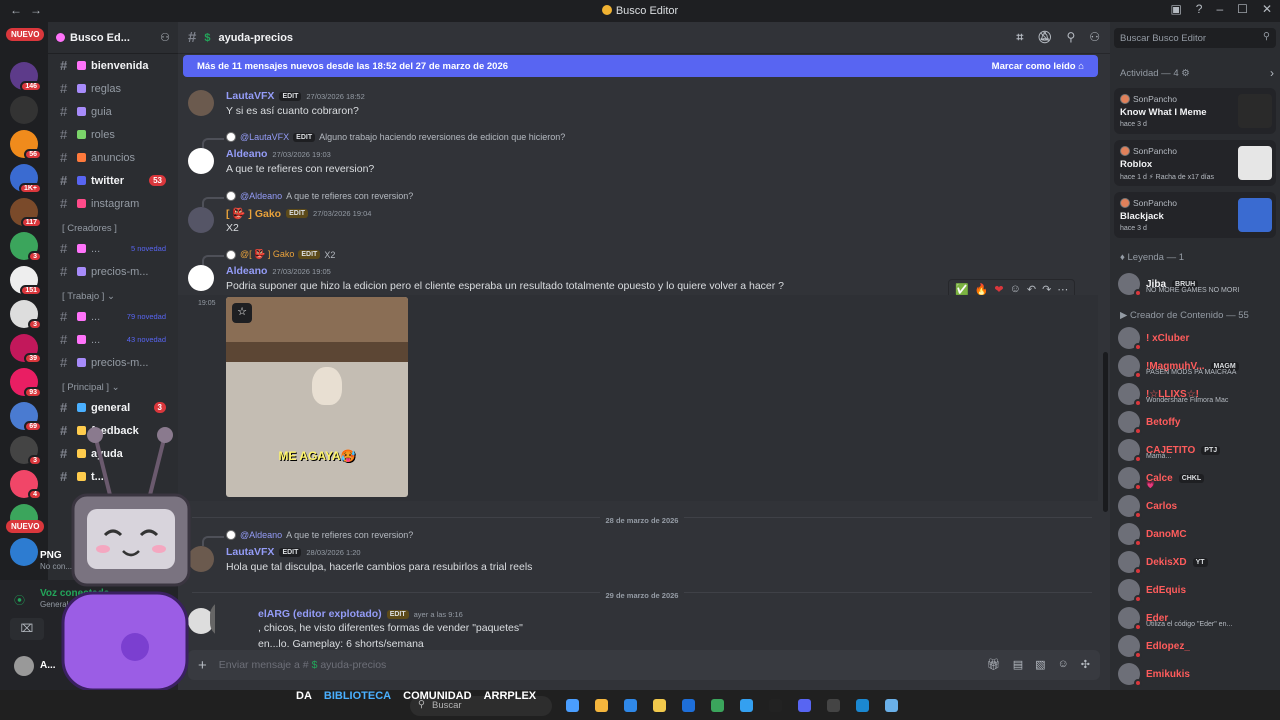 The height and width of the screenshot is (720, 1280). Describe the element at coordinates (1197, 674) in the screenshot. I see `member-item: Emikukis` at that location.